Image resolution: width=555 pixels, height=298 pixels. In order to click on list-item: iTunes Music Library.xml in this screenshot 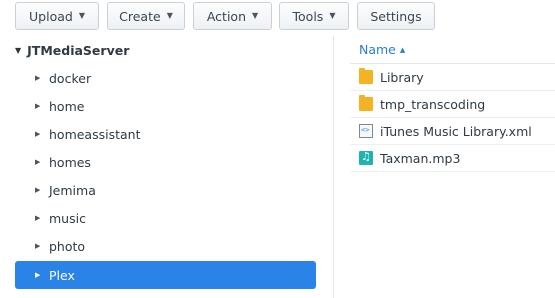, I will do `click(452, 131)`.